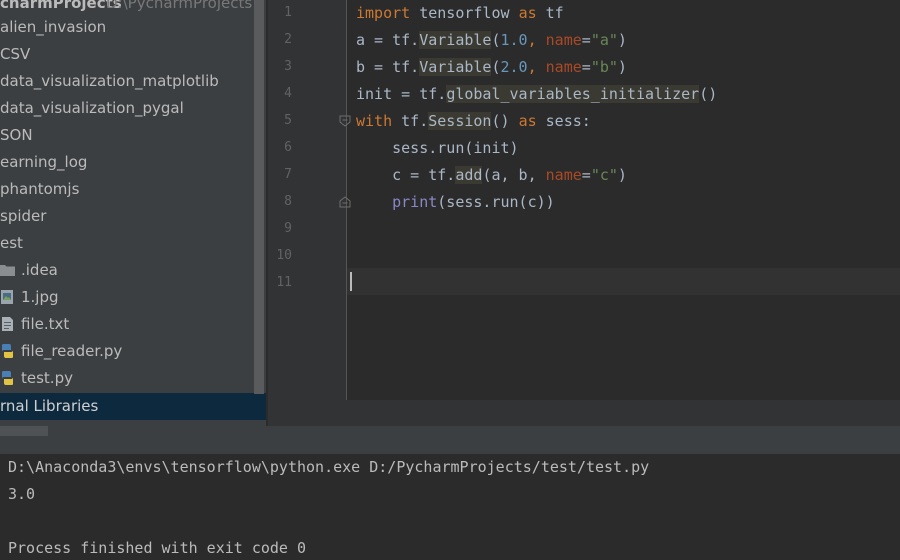  I want to click on token-keyword: as, so click(527, 121).